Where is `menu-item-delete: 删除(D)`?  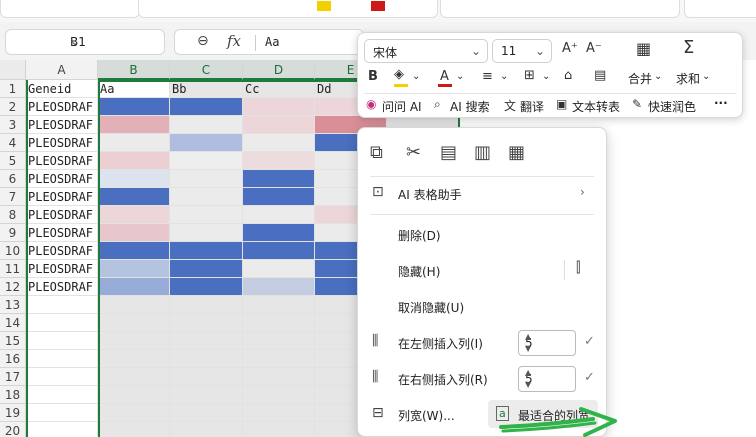 menu-item-delete: 删除(D) is located at coordinates (482, 235).